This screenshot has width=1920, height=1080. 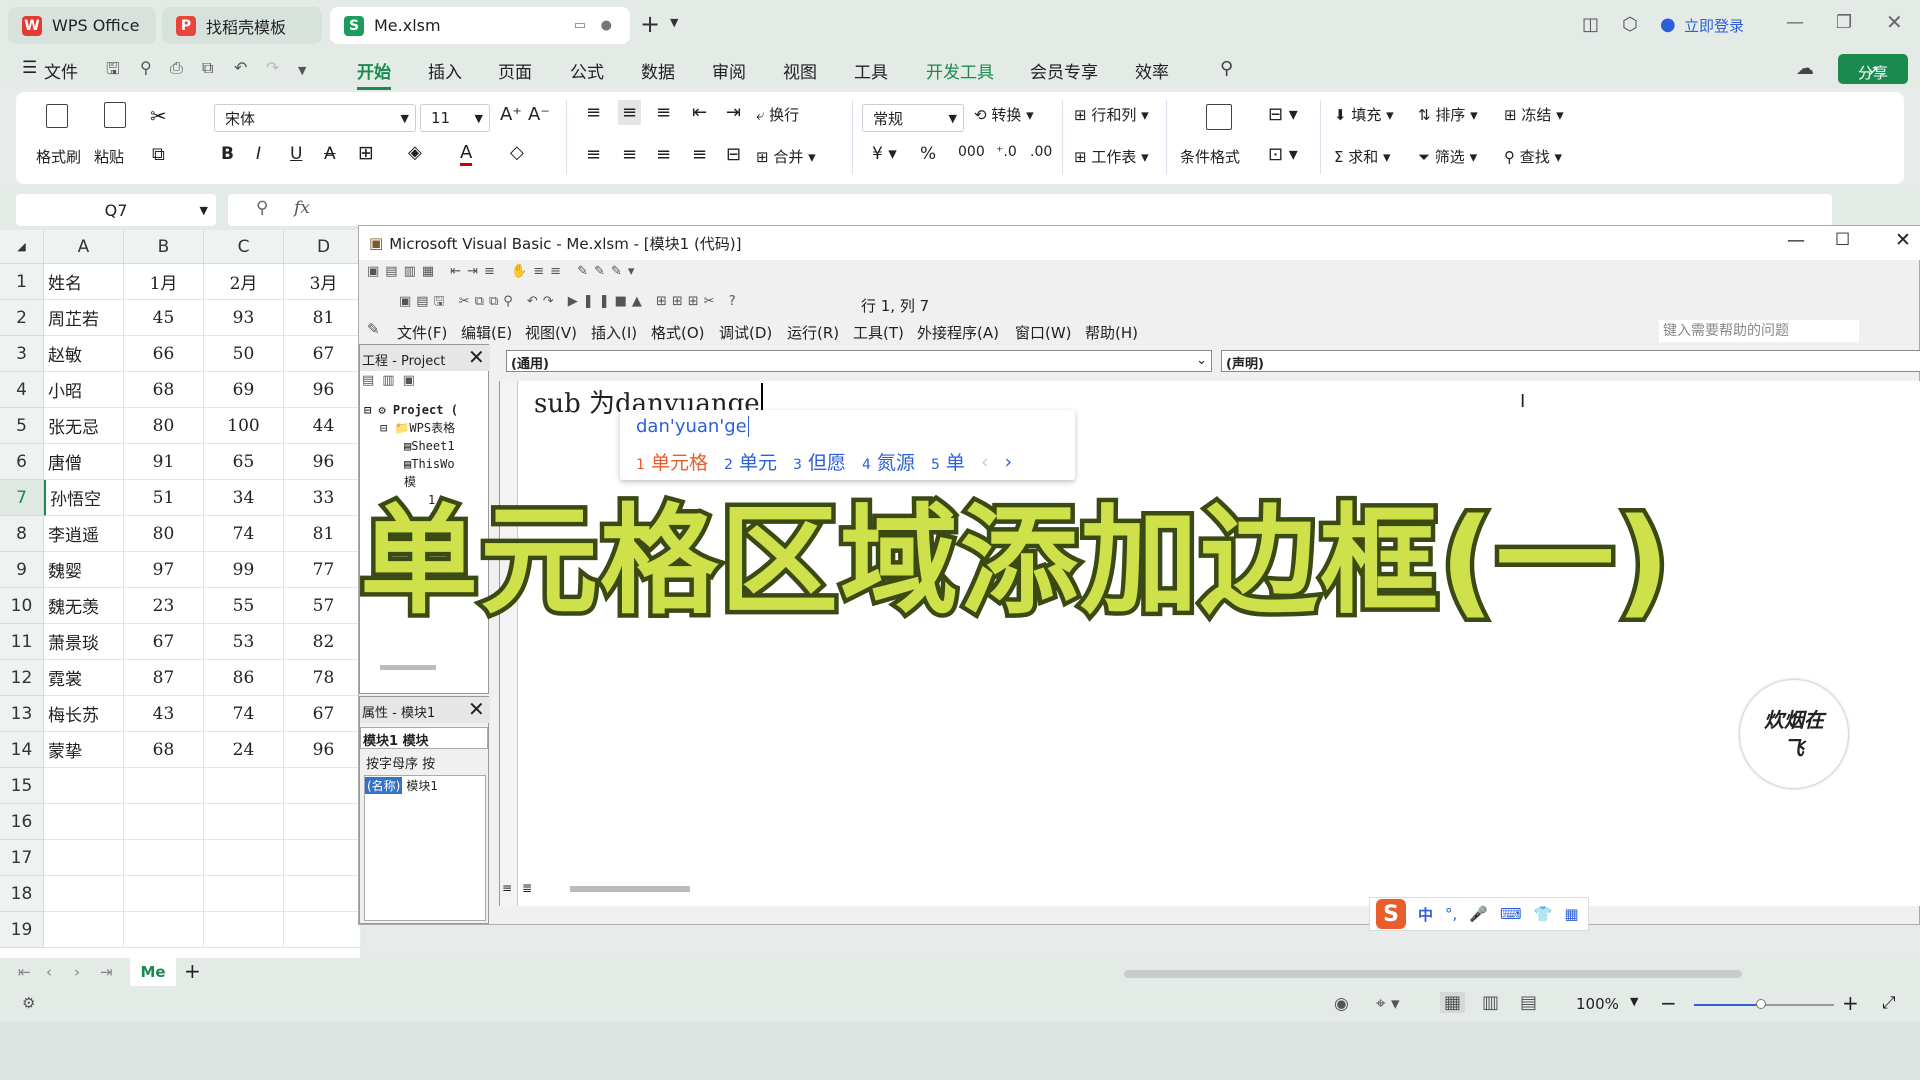 What do you see at coordinates (227, 154) in the screenshot?
I see `bold-icon: B` at bounding box center [227, 154].